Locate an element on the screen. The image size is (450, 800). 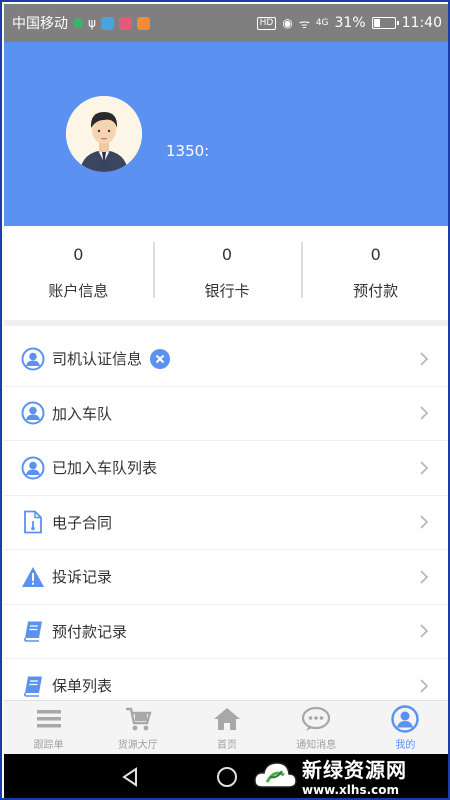
back-icon is located at coordinates (130, 777).